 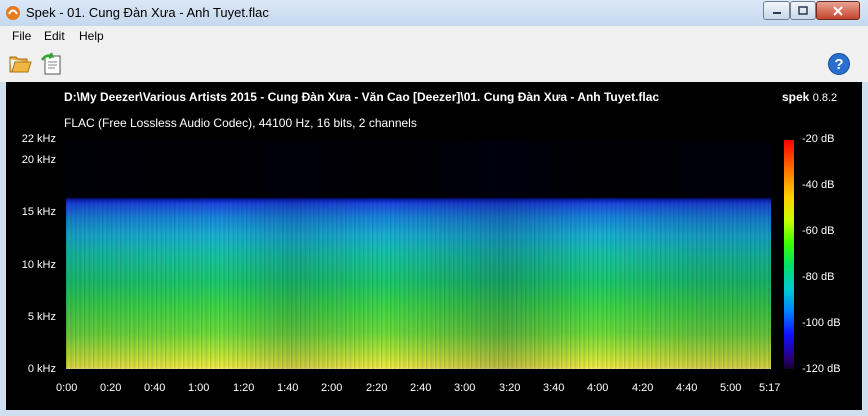 I want to click on time-tick: 0:00, so click(x=67, y=388).